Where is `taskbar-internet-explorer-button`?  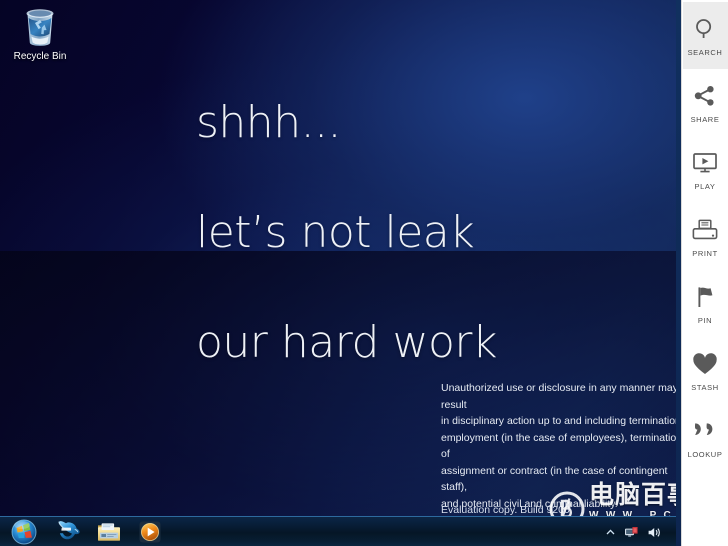
taskbar-internet-explorer-button is located at coordinates (67, 531).